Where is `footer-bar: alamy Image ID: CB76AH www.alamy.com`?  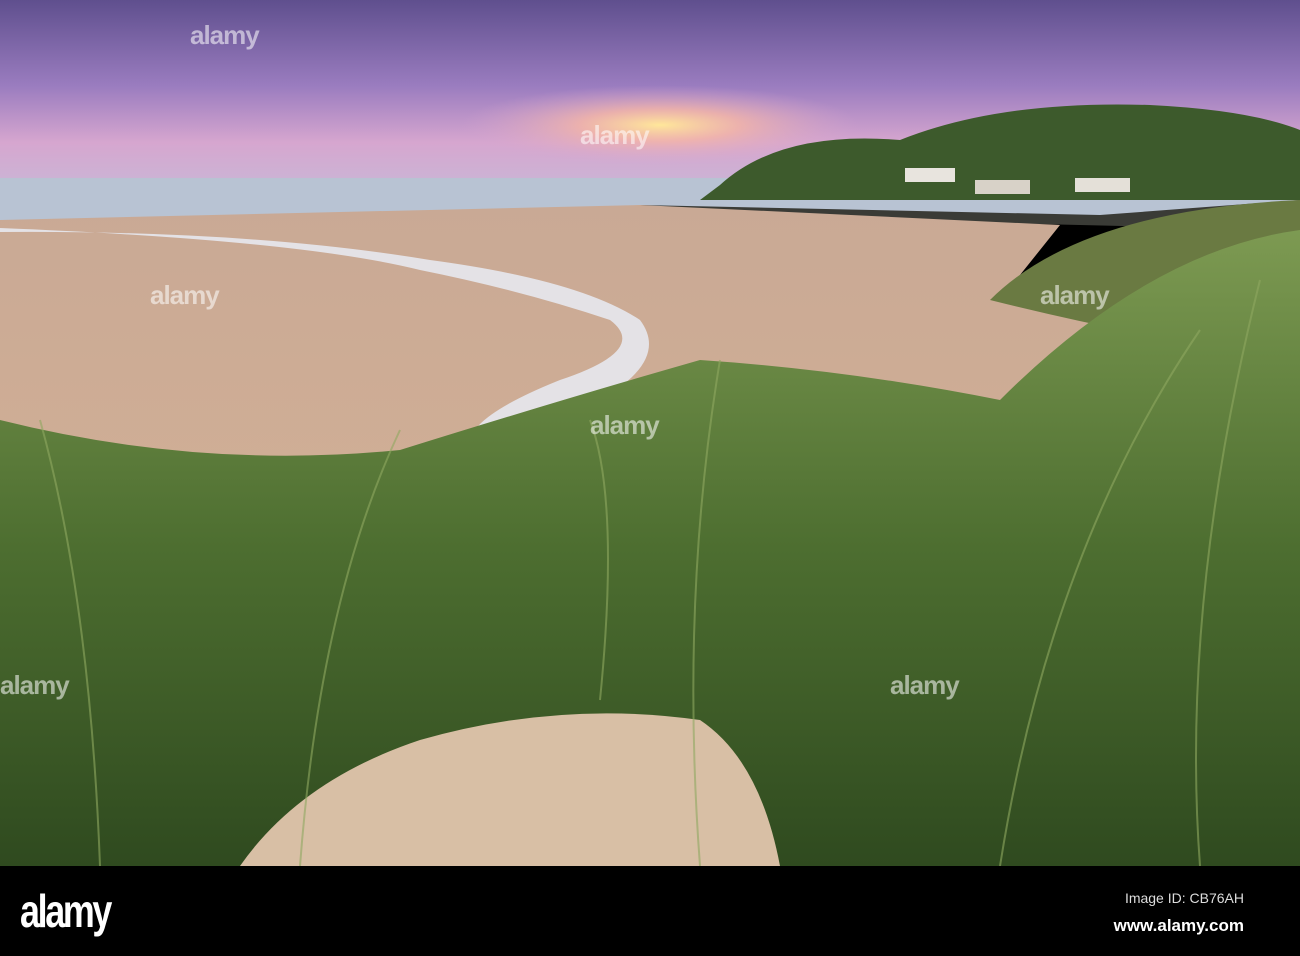
footer-bar: alamy Image ID: CB76AH www.alamy.com is located at coordinates (650, 911).